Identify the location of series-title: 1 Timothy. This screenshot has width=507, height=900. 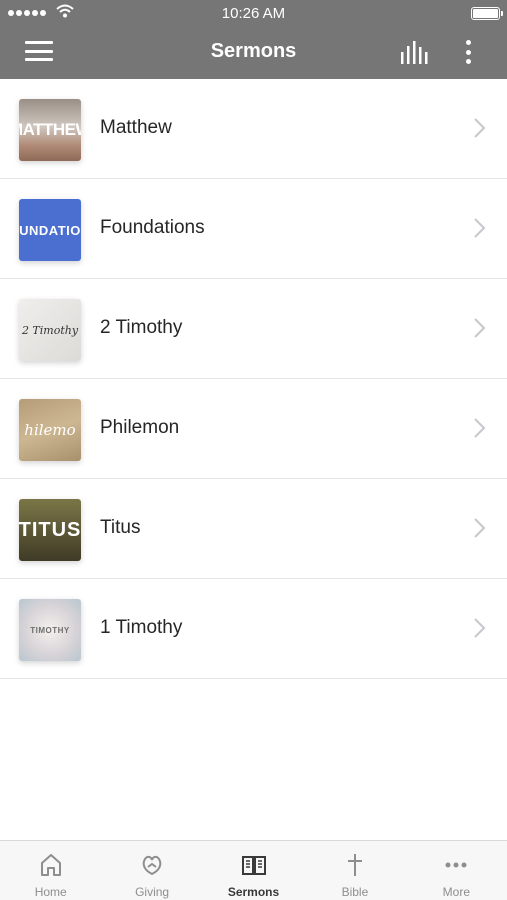
(141, 627).